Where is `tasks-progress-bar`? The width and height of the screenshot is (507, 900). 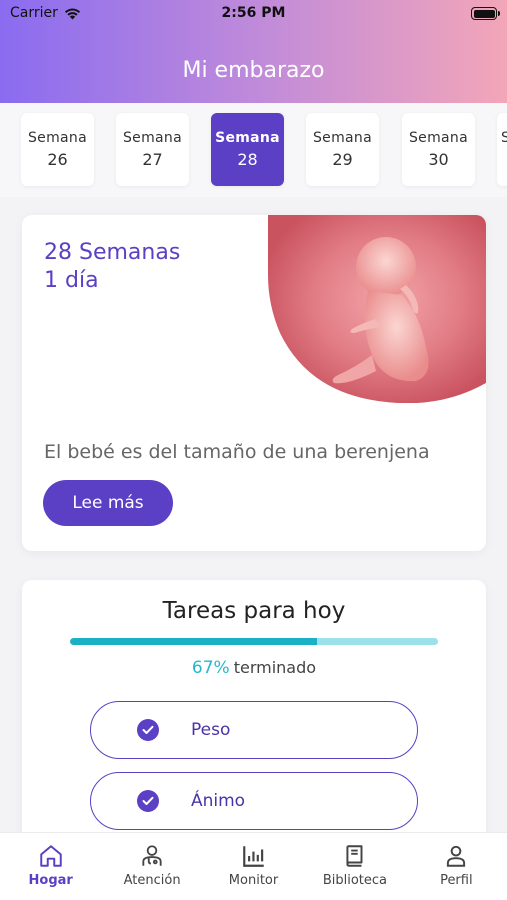 tasks-progress-bar is located at coordinates (254, 641).